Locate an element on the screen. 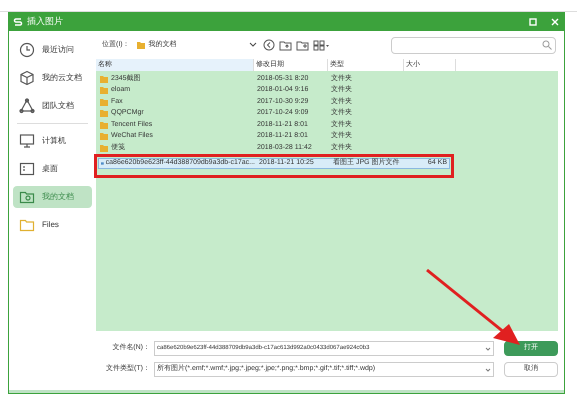  close-icon is located at coordinates (555, 22).